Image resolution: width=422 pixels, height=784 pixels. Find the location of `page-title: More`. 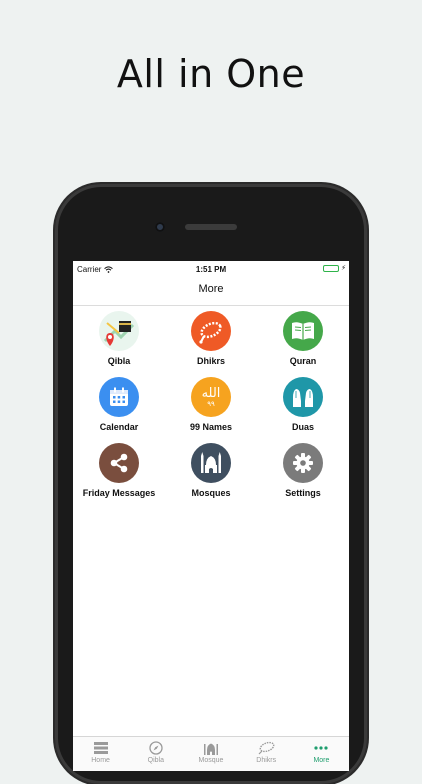

page-title: More is located at coordinates (211, 289).